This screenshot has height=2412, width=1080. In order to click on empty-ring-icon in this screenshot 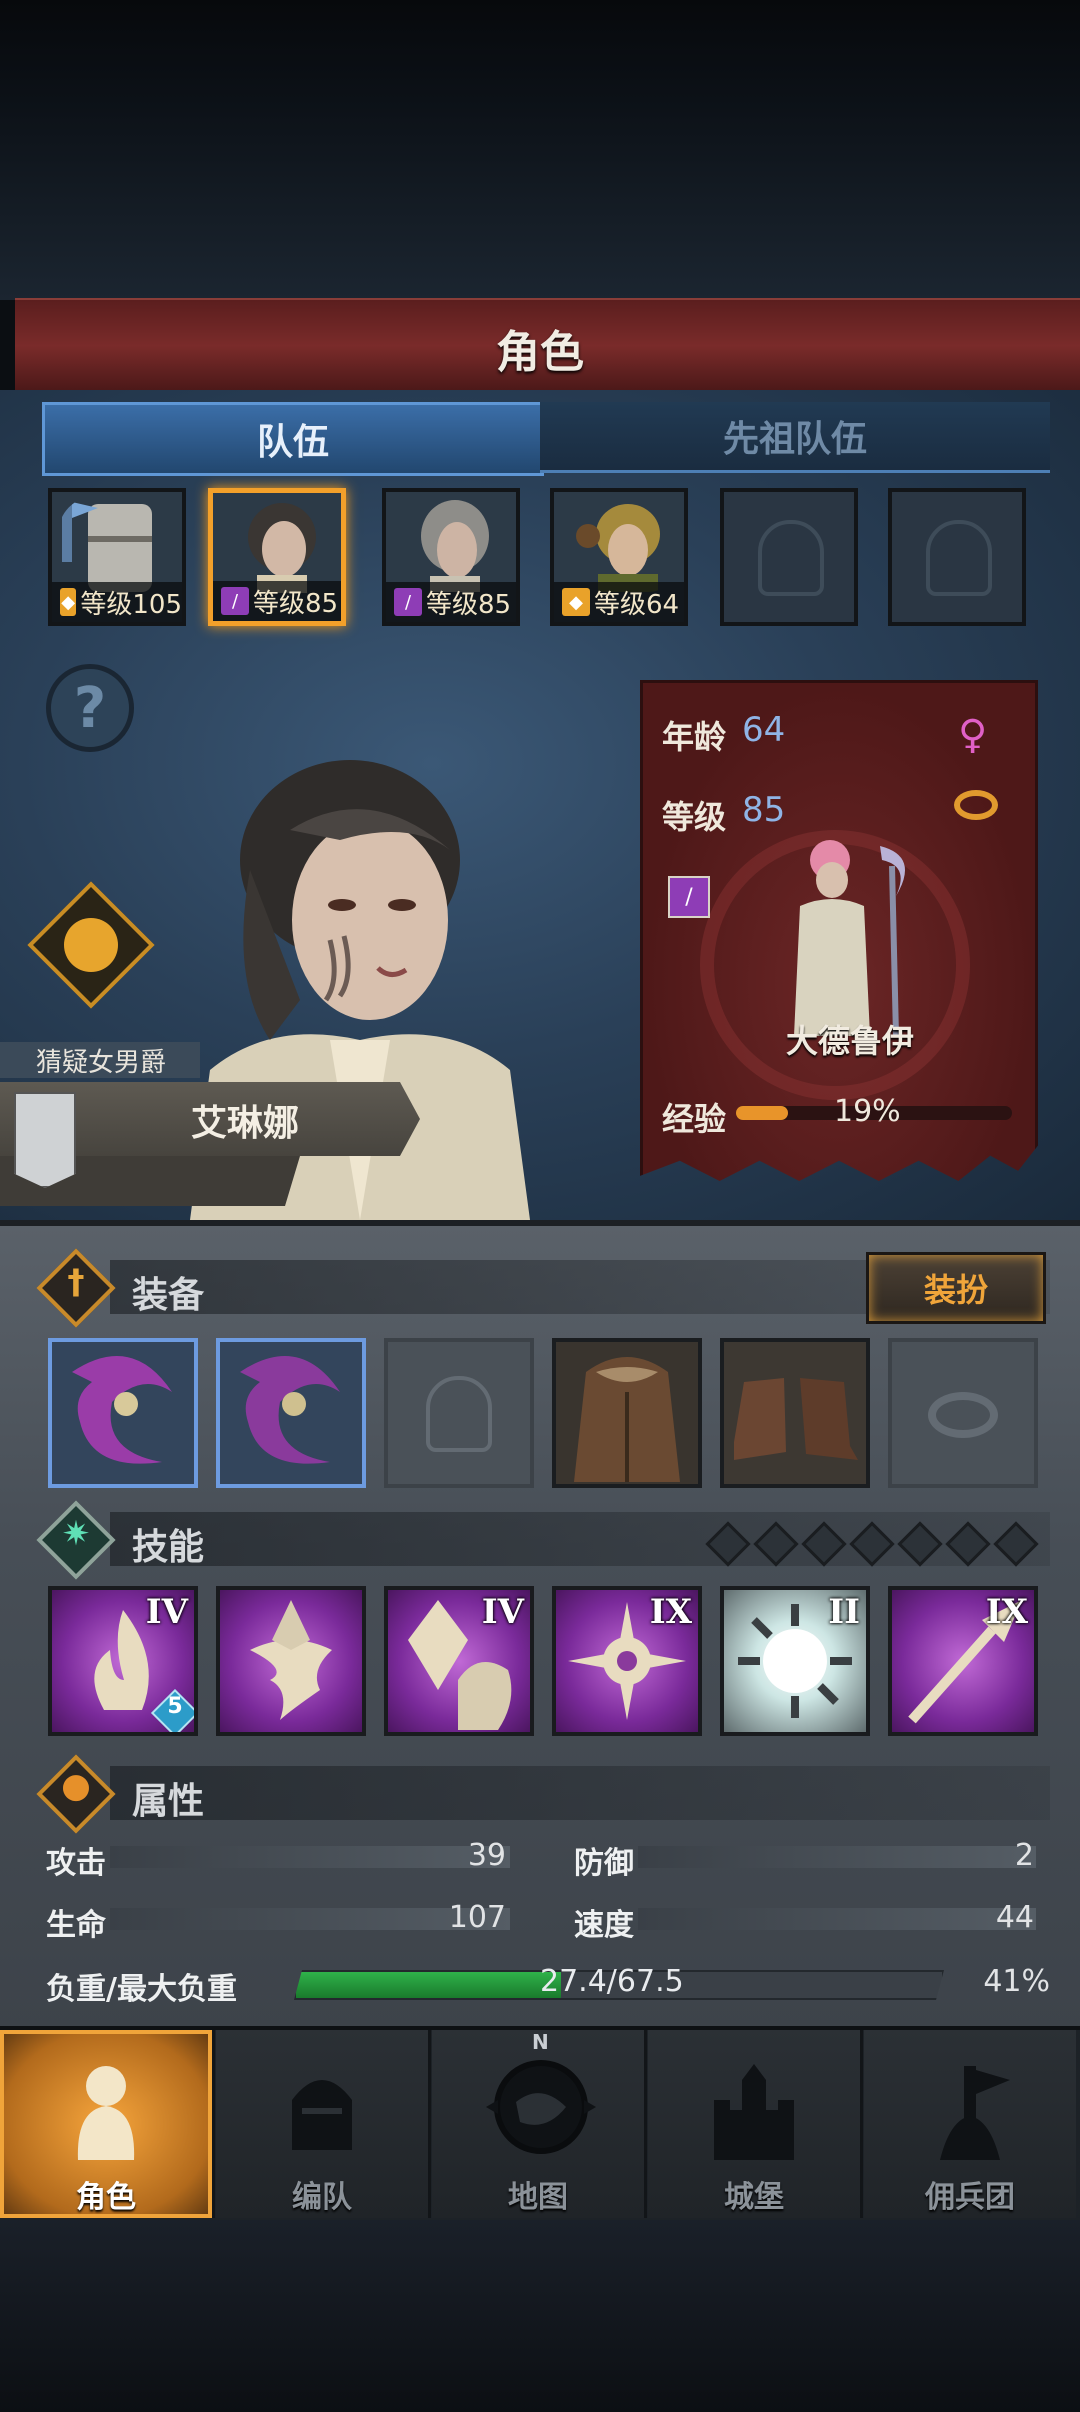, I will do `click(963, 1415)`.